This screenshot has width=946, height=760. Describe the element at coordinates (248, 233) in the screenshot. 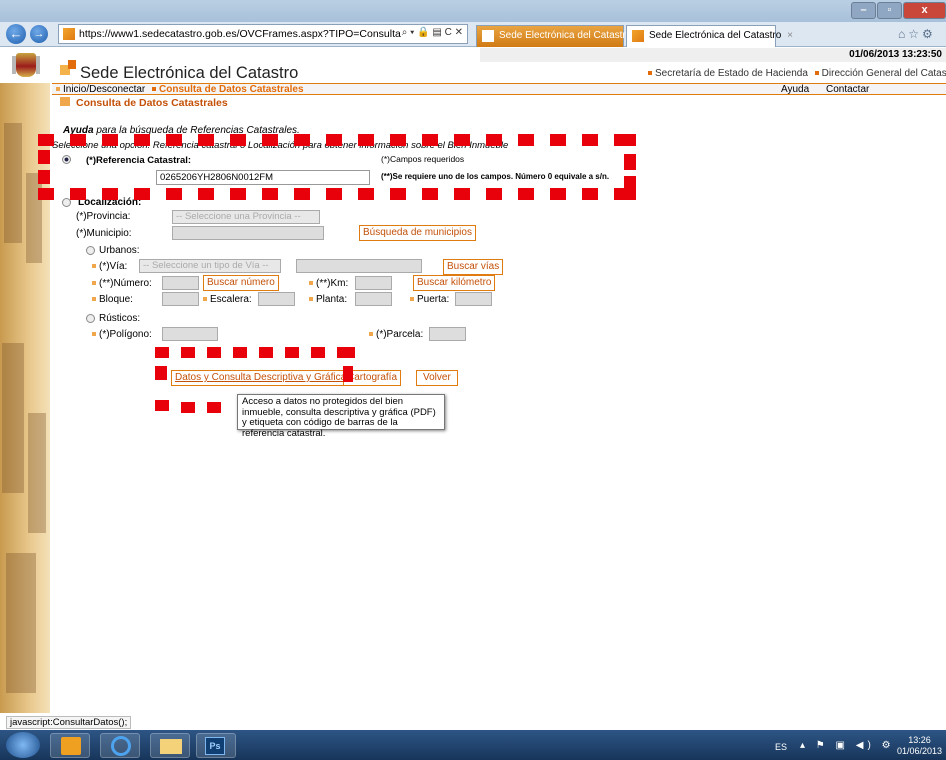

I see `municipio-input` at that location.